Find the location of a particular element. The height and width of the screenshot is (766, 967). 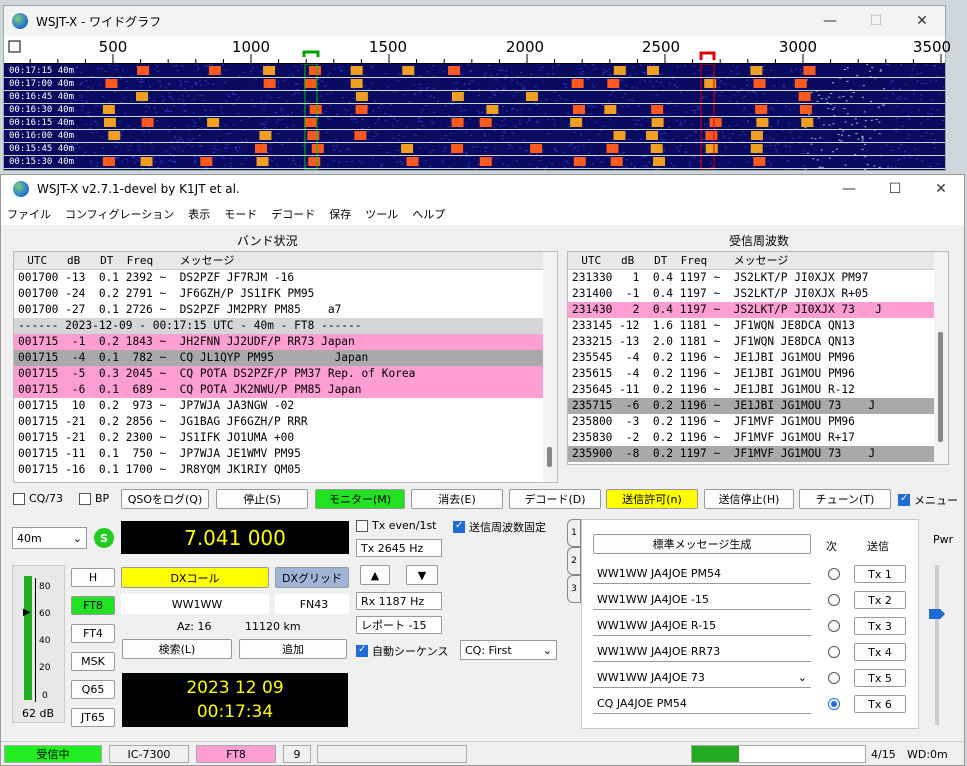

tx-button-3: Tx 3 is located at coordinates (880, 626).